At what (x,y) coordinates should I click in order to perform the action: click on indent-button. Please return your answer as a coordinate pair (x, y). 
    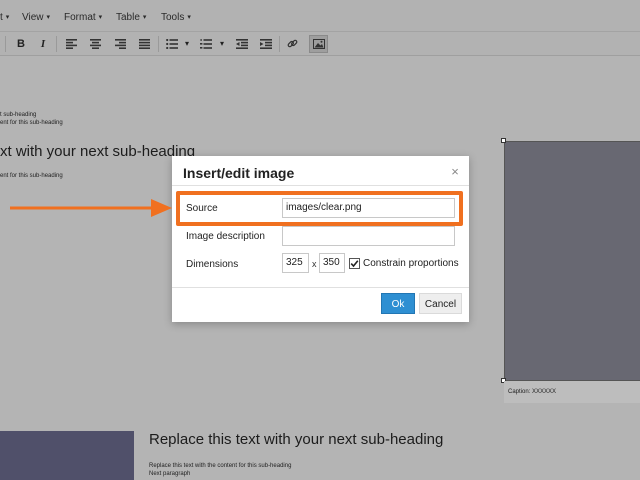
    Looking at the image, I should click on (266, 44).